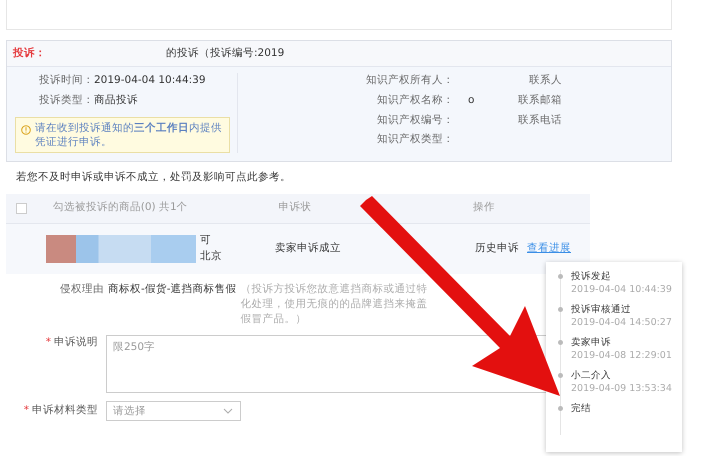 This screenshot has height=456, width=720. Describe the element at coordinates (601, 309) in the screenshot. I see `step-title: 投诉审核通过` at that location.